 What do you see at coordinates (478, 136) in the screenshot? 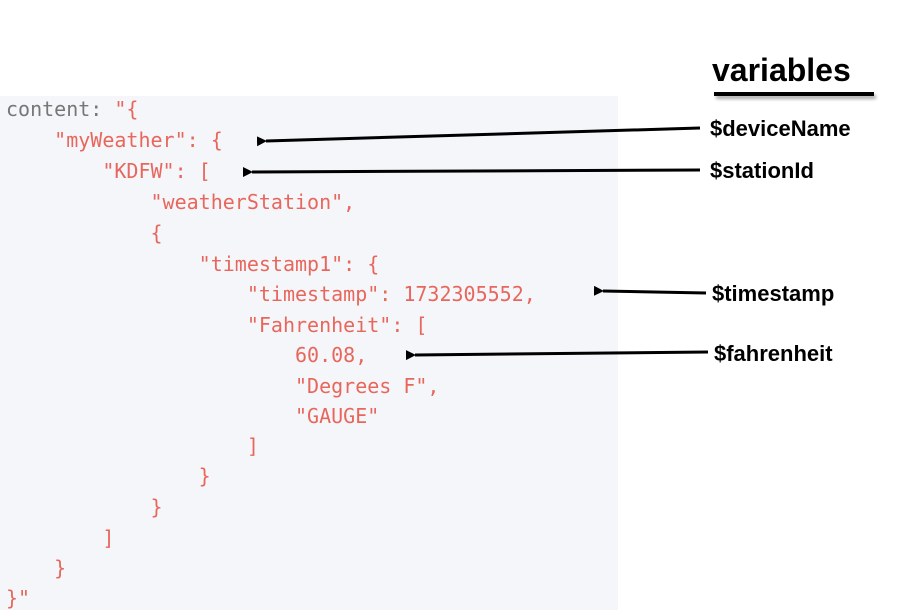
I see `arrow-device-name` at bounding box center [478, 136].